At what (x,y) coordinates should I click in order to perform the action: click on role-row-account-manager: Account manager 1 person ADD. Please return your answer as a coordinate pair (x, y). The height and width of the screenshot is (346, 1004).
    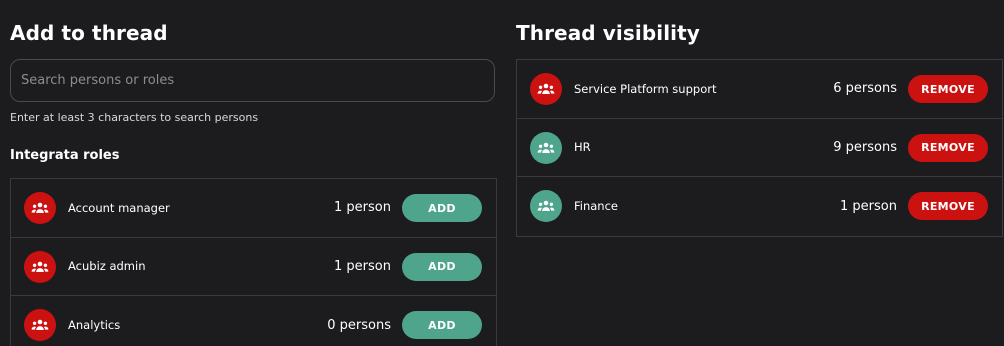
    Looking at the image, I should click on (253, 208).